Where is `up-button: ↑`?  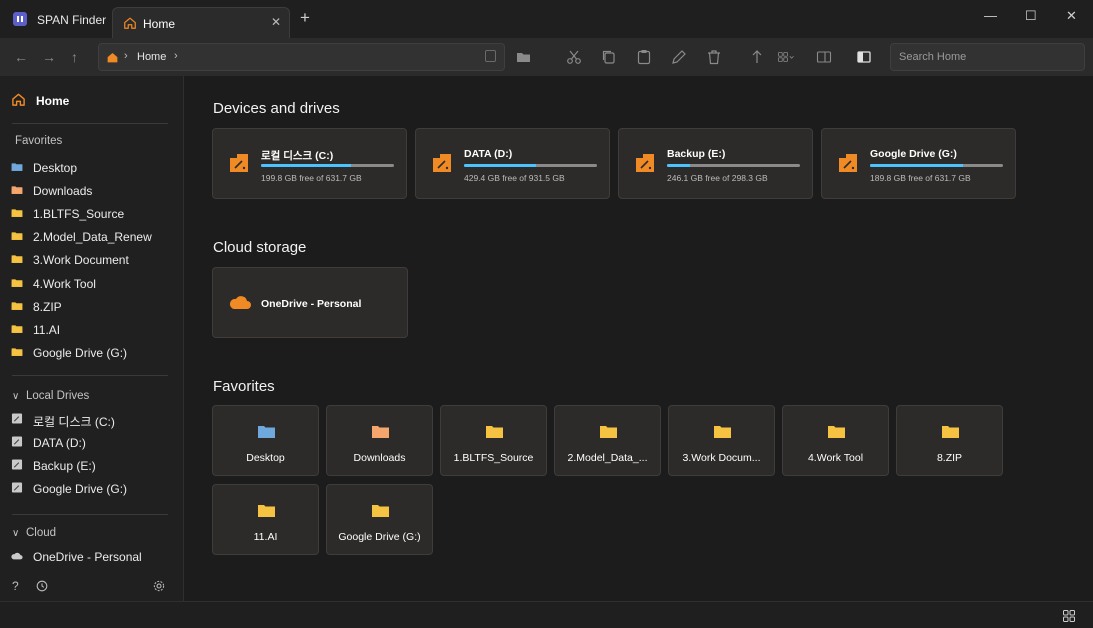
up-button: ↑ is located at coordinates (74, 57).